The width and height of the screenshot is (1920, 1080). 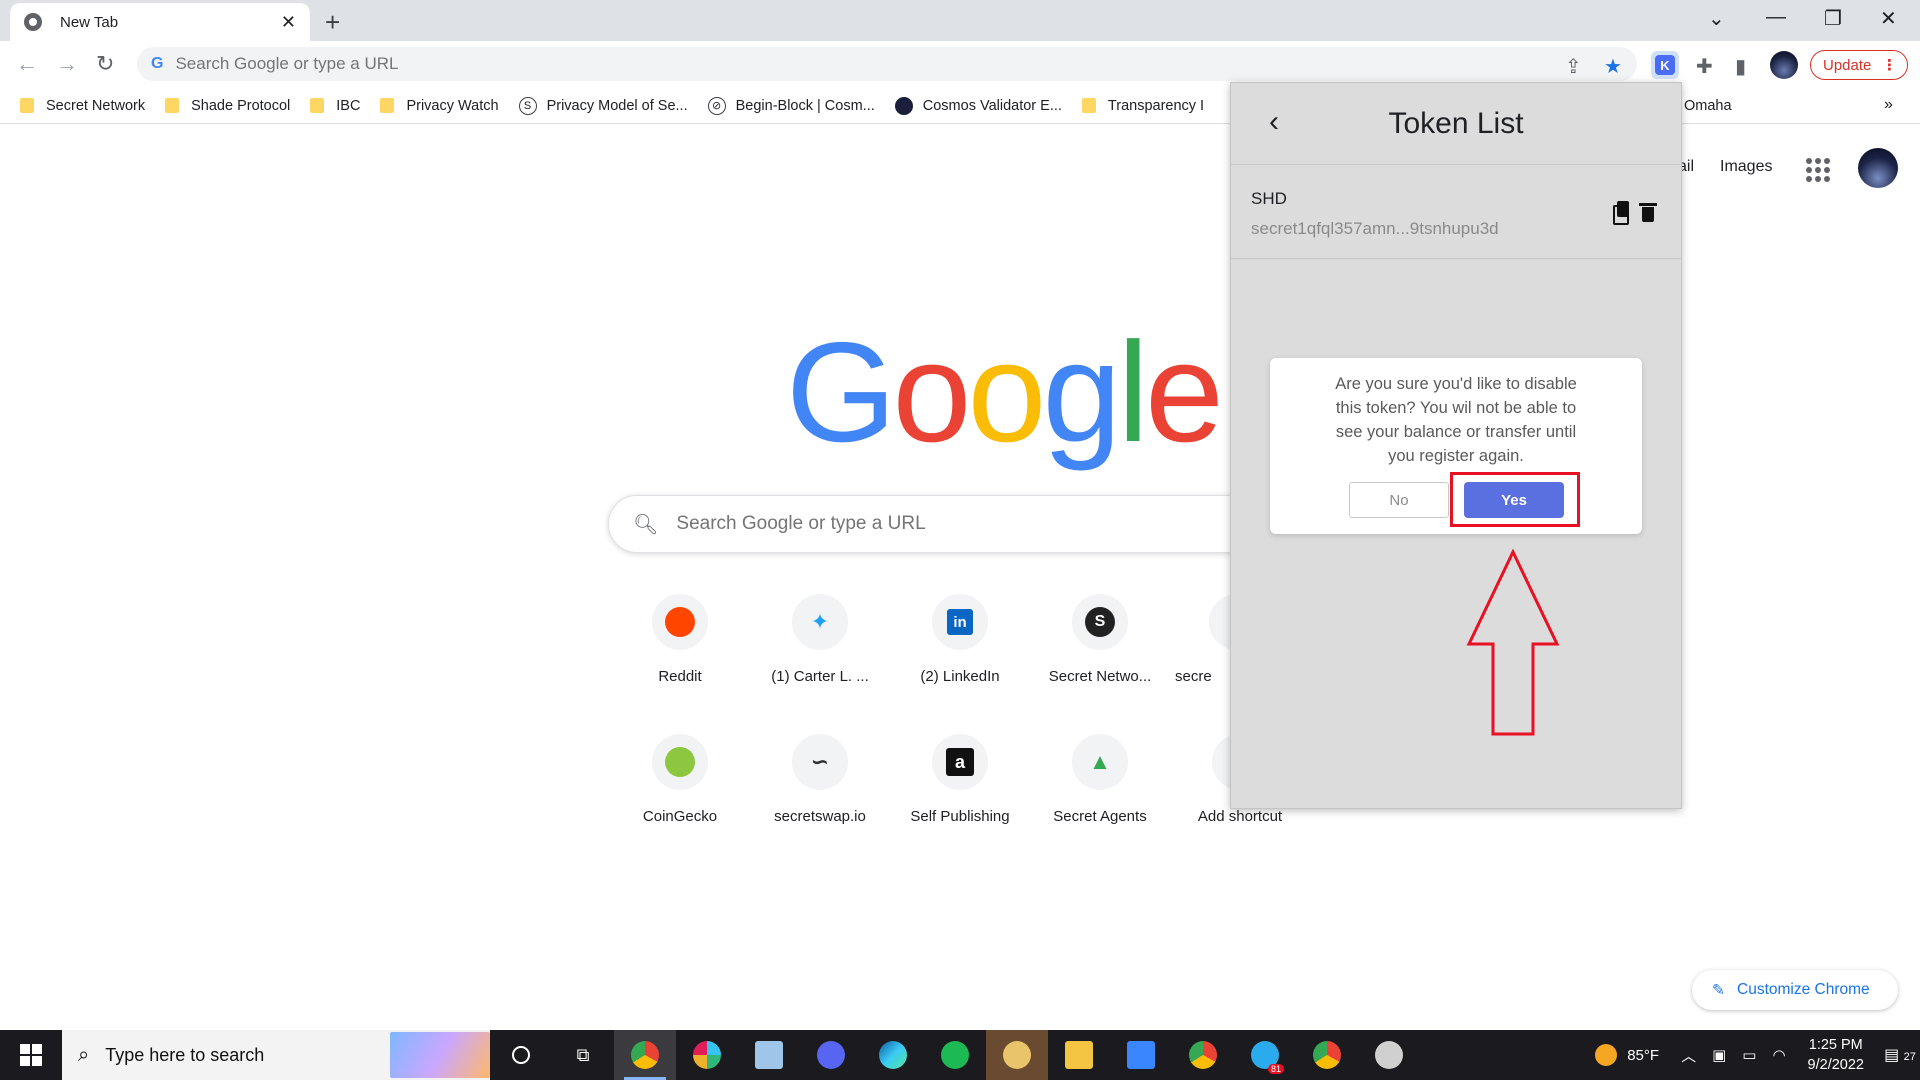 I want to click on close-tab-icon: ✕, so click(x=288, y=22).